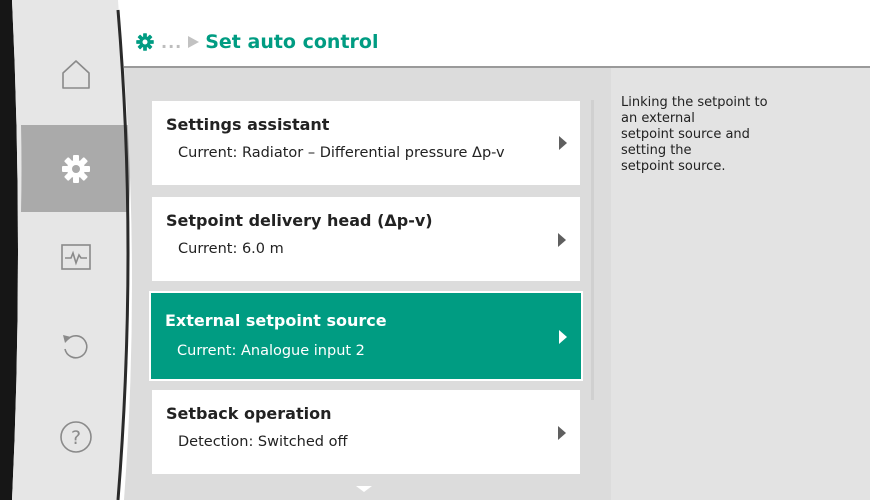 The height and width of the screenshot is (500, 870). I want to click on menu-item-title: Settings assistant, so click(248, 124).